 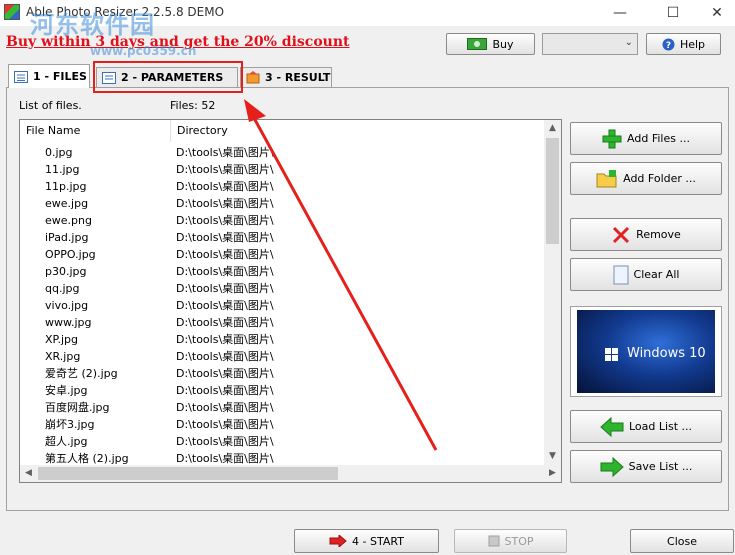 I want to click on file-name-cell: qq.jpg, so click(x=62, y=288).